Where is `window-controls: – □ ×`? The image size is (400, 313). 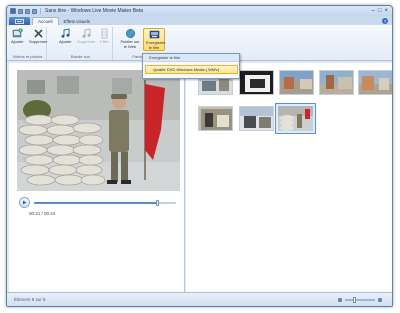 window-controls: – □ × is located at coordinates (382, 11).